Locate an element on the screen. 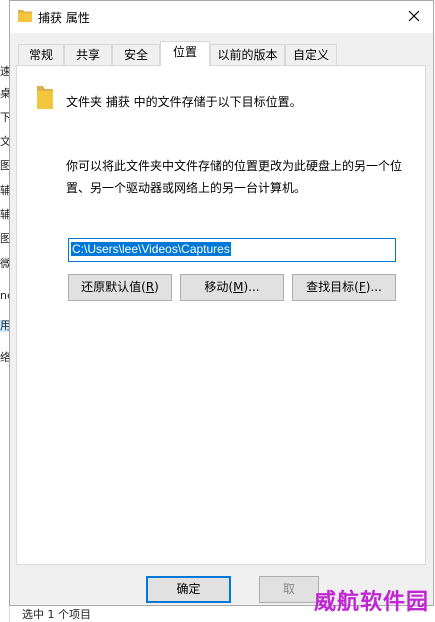  find-target-key: F is located at coordinates (362, 287).